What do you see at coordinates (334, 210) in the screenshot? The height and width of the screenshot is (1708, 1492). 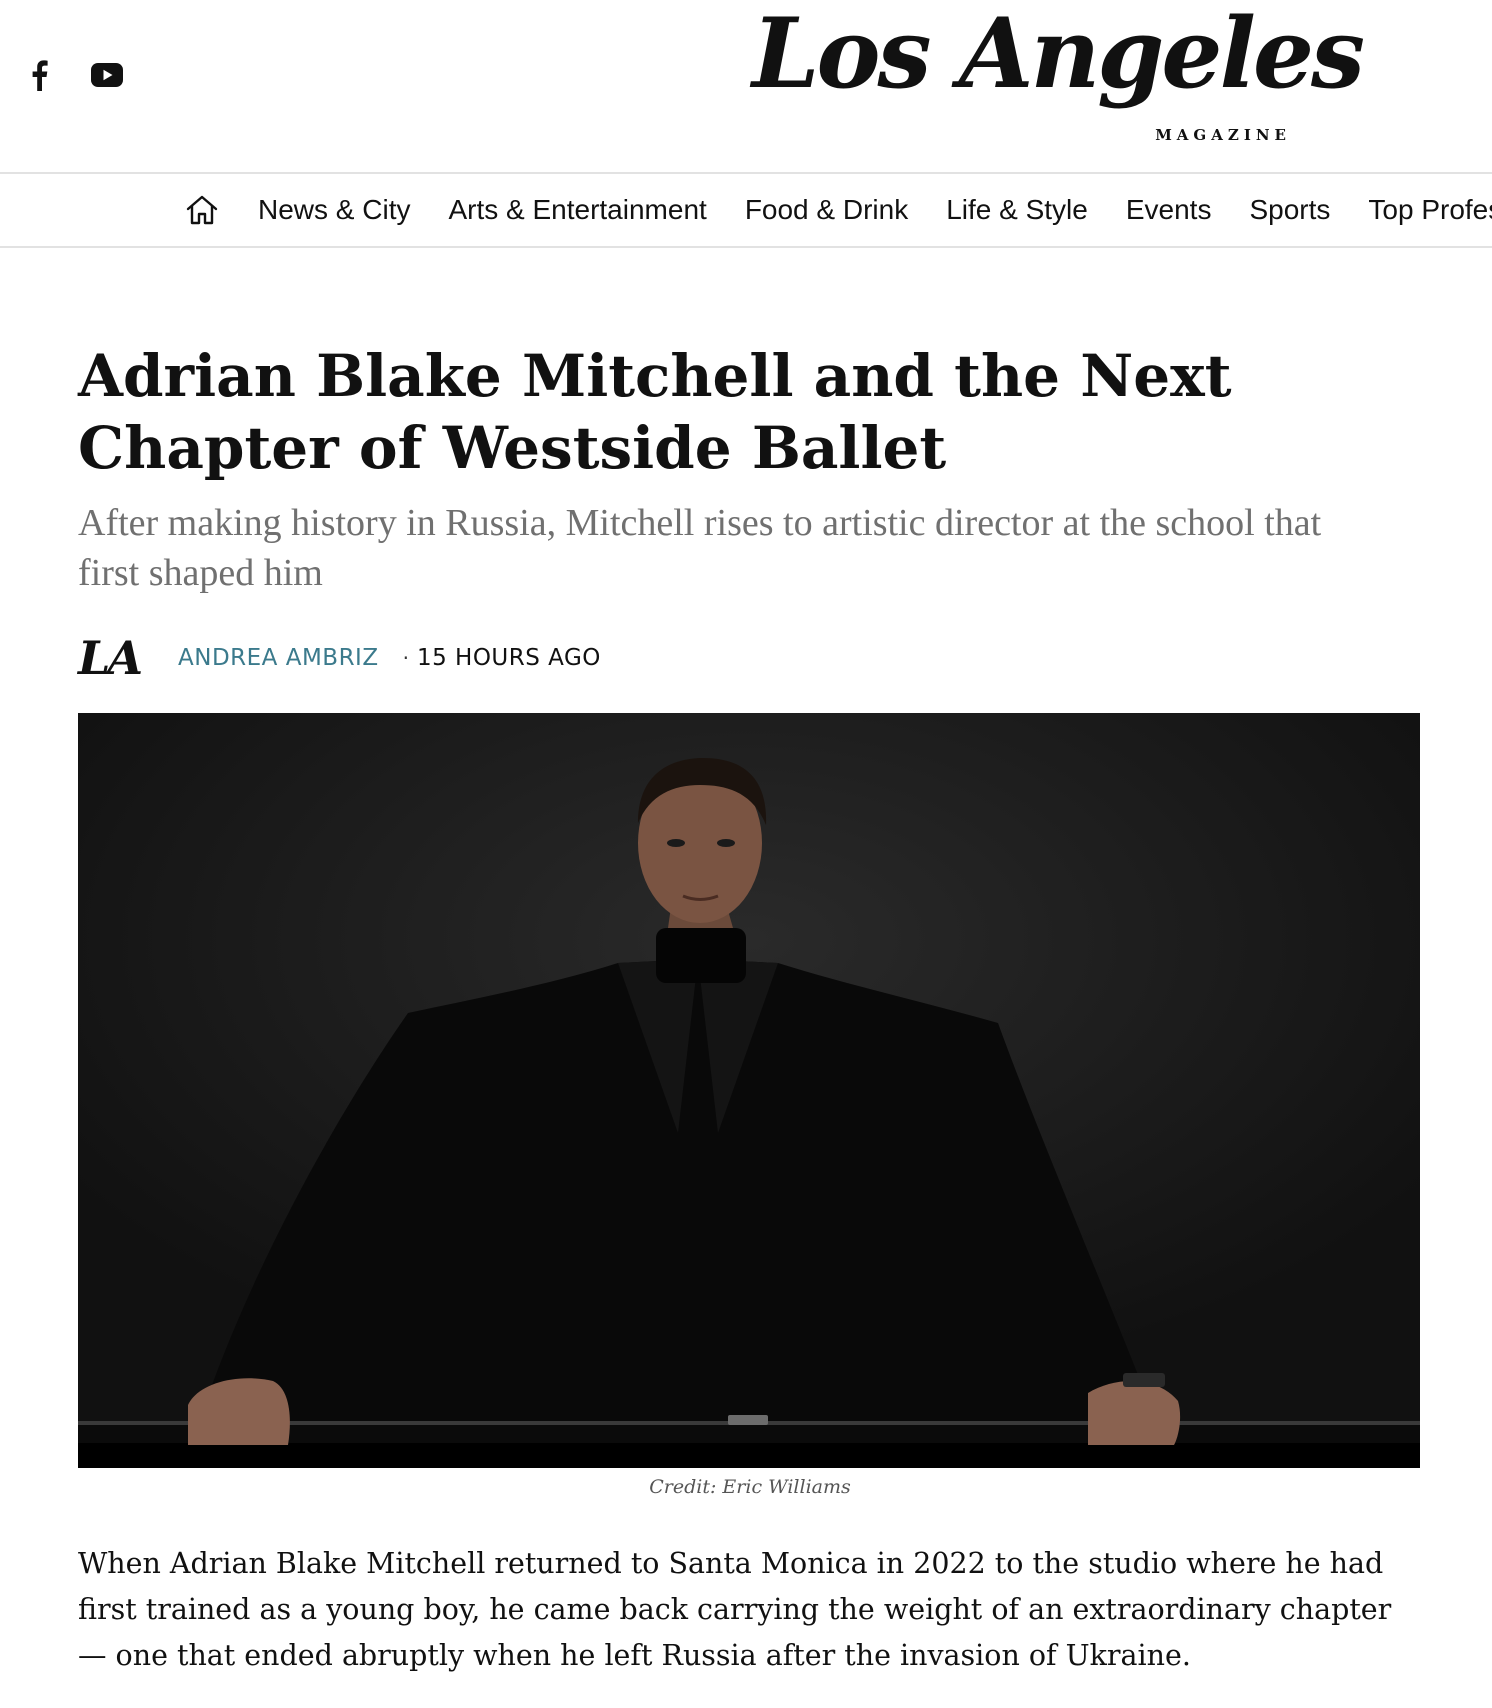 I see `nav-item-news-city: News & City` at bounding box center [334, 210].